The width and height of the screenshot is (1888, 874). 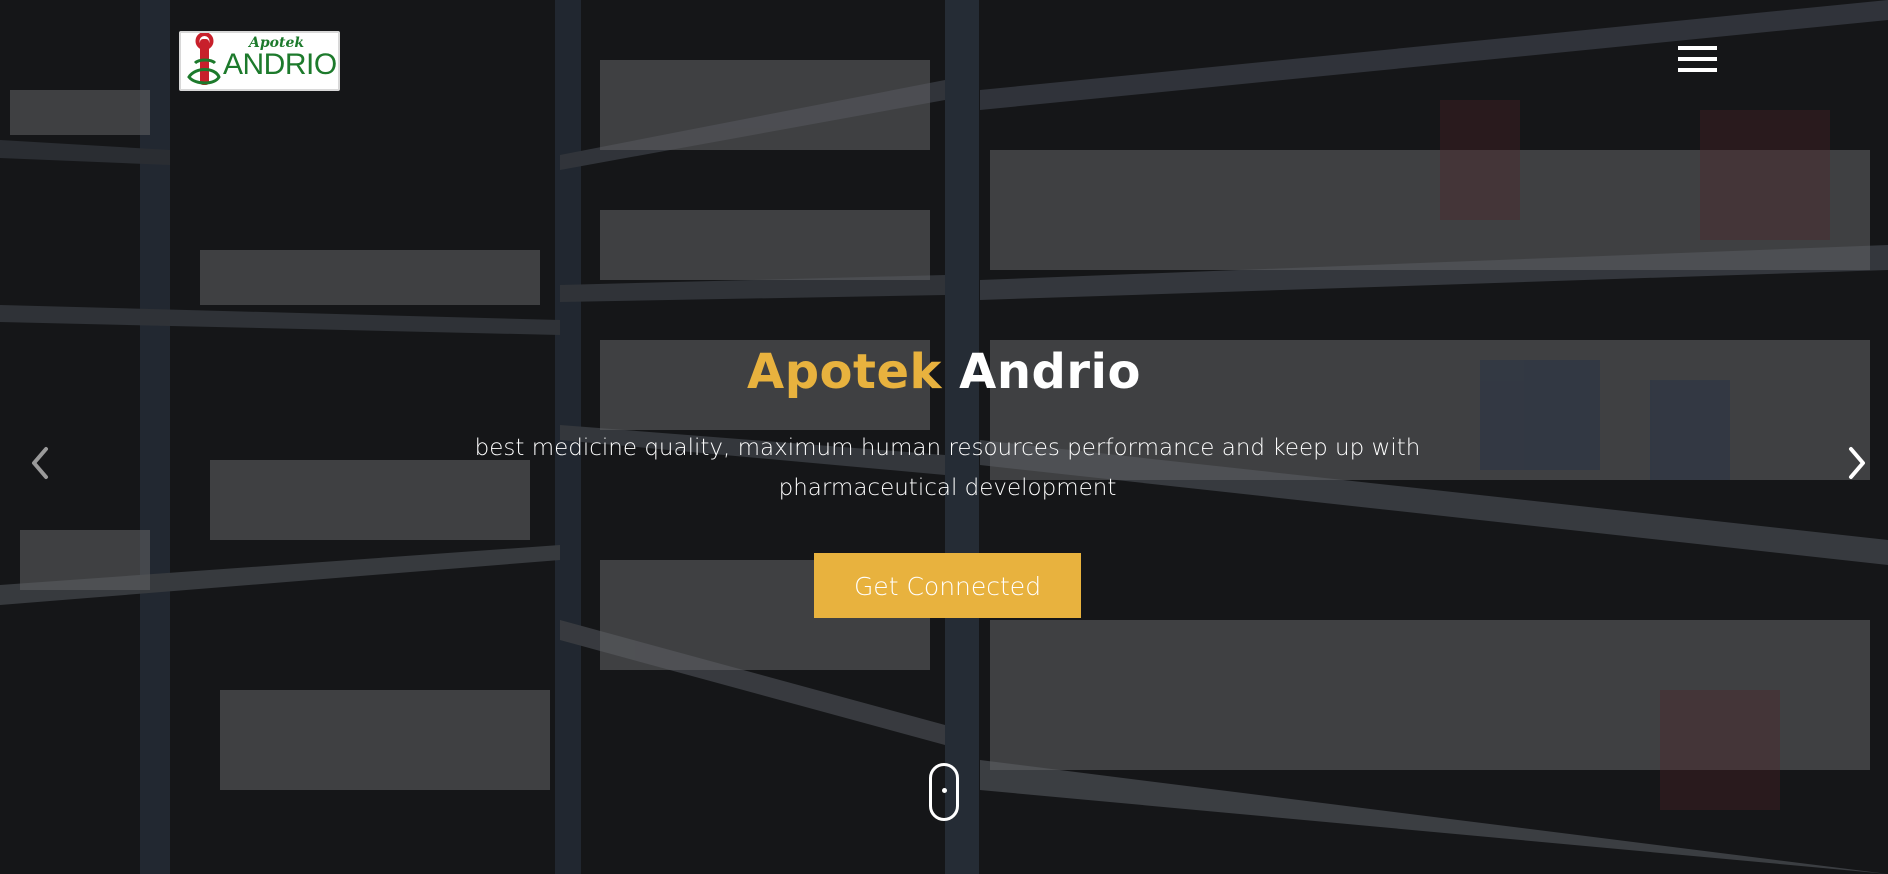 I want to click on hamburger-menu-button, so click(x=1698, y=60).